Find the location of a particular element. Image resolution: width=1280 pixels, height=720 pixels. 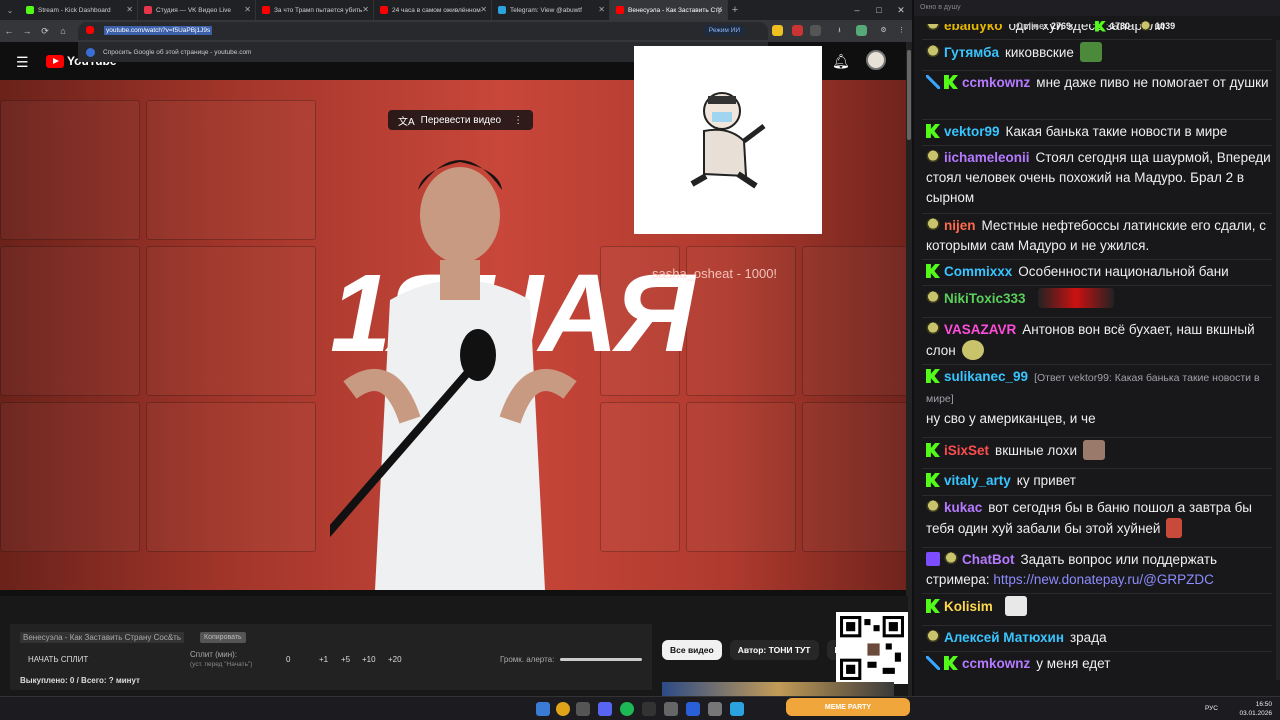

sticker-character is located at coordinates (728, 140).